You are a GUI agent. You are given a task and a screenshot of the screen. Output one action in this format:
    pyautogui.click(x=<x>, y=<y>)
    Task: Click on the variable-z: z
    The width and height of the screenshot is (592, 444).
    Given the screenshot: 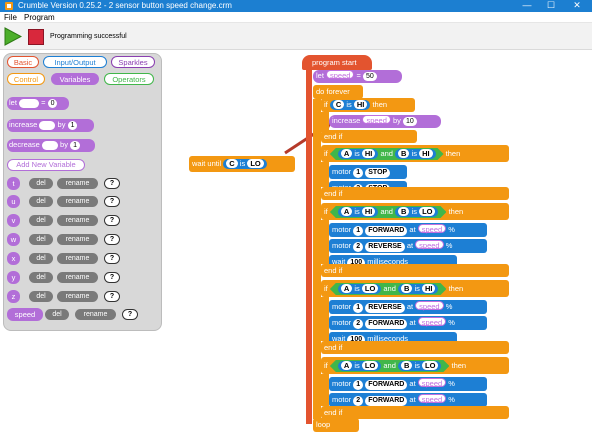 What is the action you would take?
    pyautogui.click(x=13, y=296)
    